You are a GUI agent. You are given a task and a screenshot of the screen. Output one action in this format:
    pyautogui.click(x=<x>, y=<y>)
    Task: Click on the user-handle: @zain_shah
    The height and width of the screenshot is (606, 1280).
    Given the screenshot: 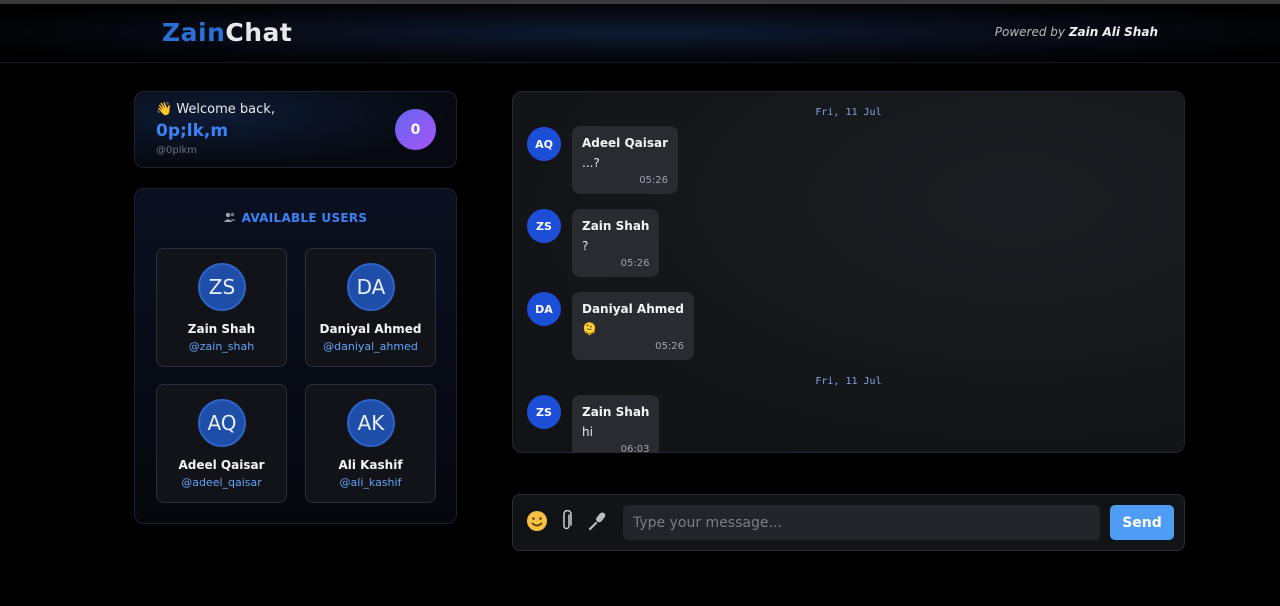 What is the action you would take?
    pyautogui.click(x=221, y=346)
    